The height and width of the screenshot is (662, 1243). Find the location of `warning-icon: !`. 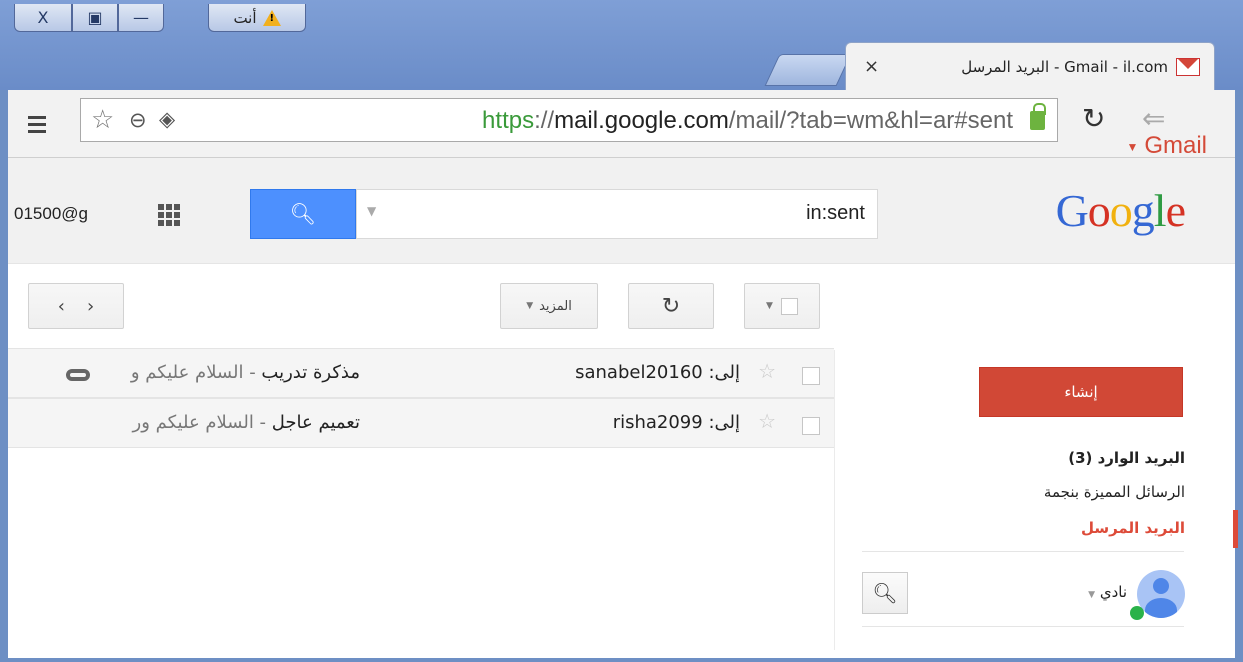

warning-icon: ! is located at coordinates (271, 17).